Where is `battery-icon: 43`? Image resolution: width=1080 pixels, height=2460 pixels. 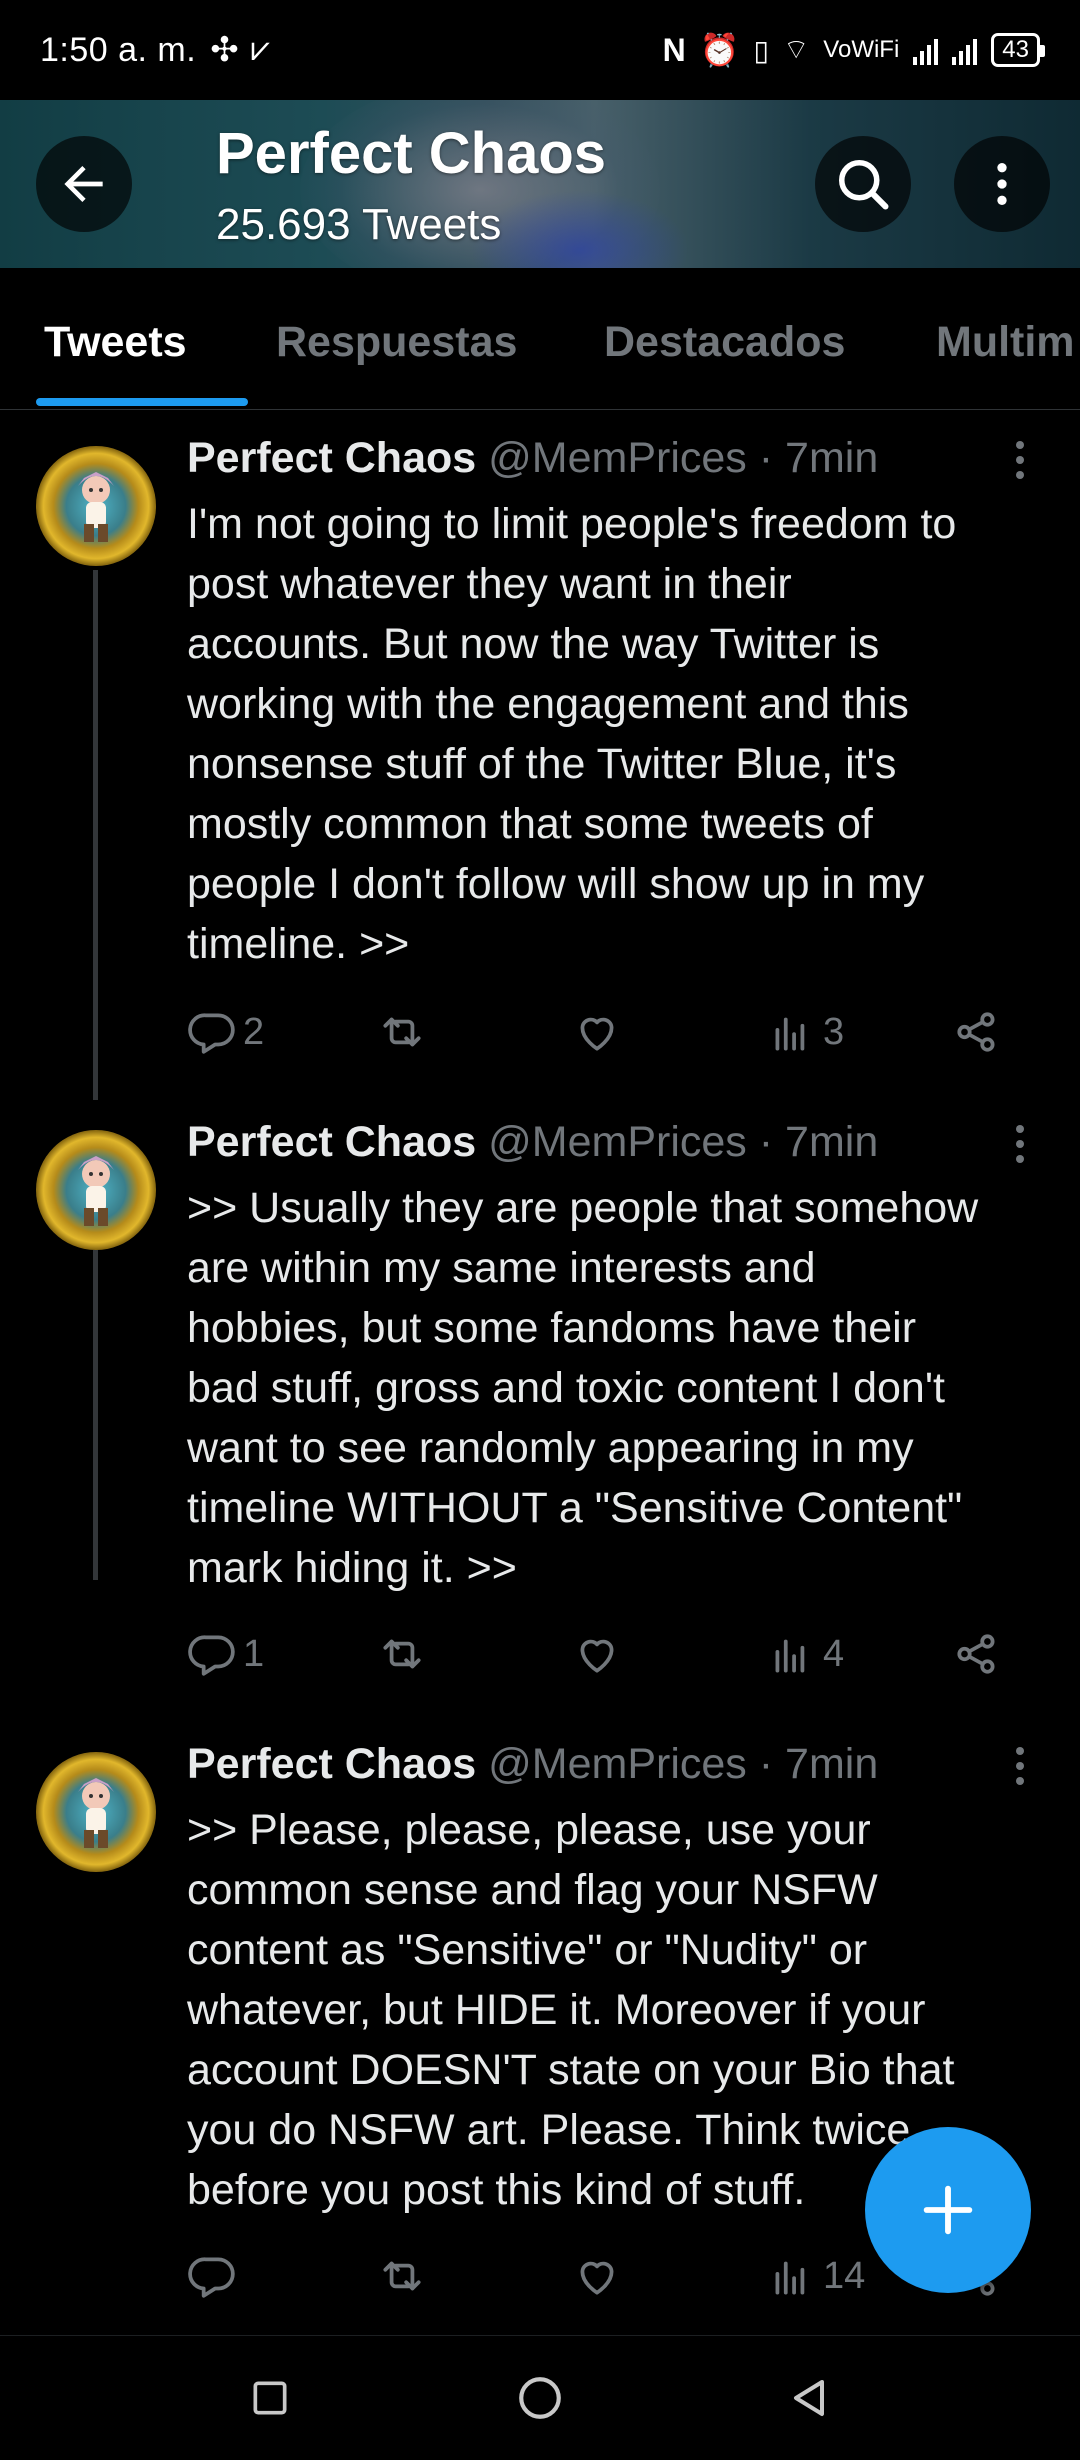 battery-icon: 43 is located at coordinates (1018, 50).